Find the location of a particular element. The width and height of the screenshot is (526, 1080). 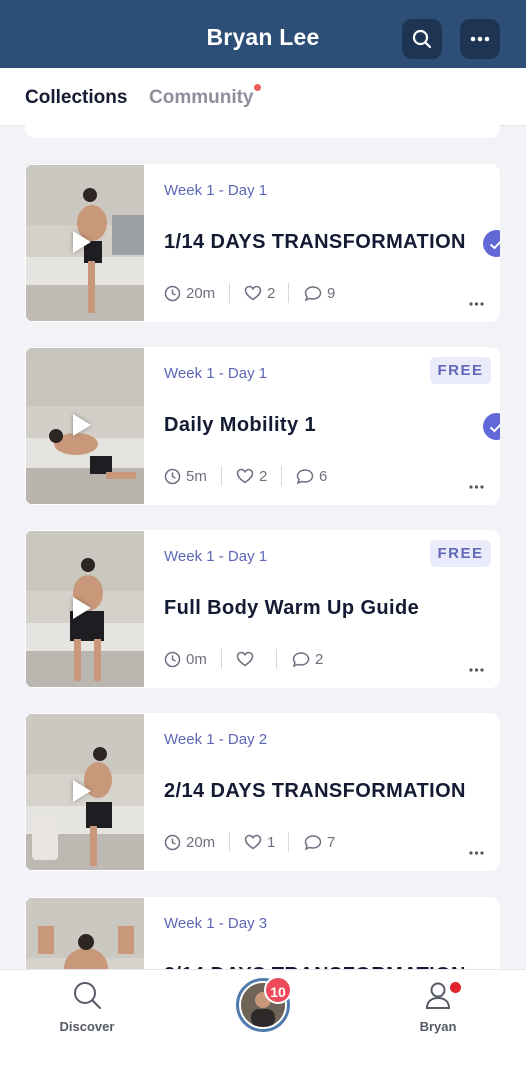

likes-stat: 1 is located at coordinates (259, 842).